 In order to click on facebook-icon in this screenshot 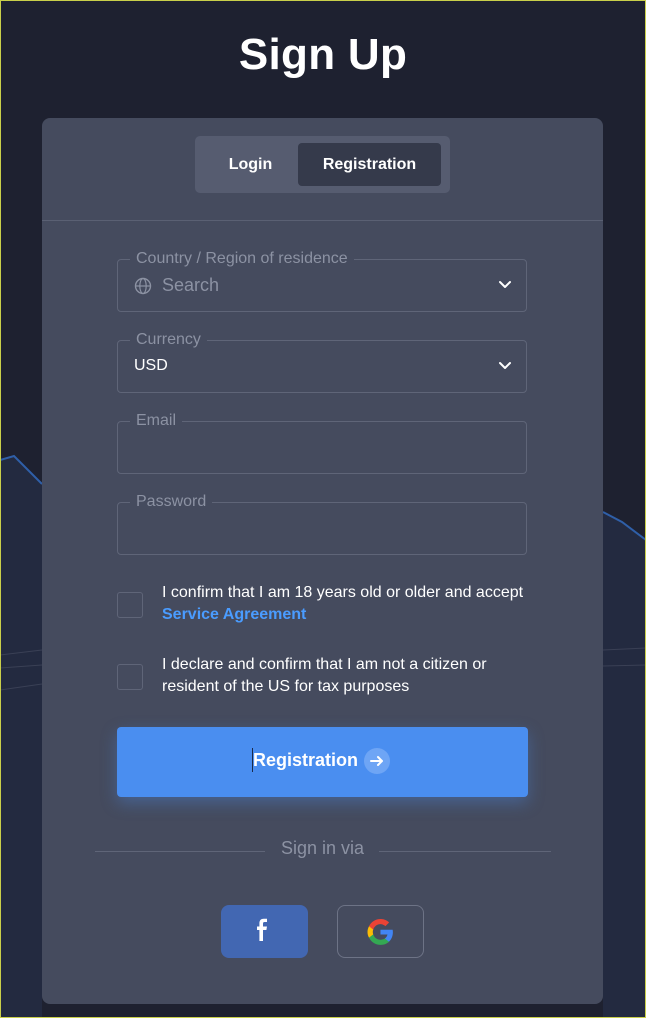, I will do `click(262, 929)`.